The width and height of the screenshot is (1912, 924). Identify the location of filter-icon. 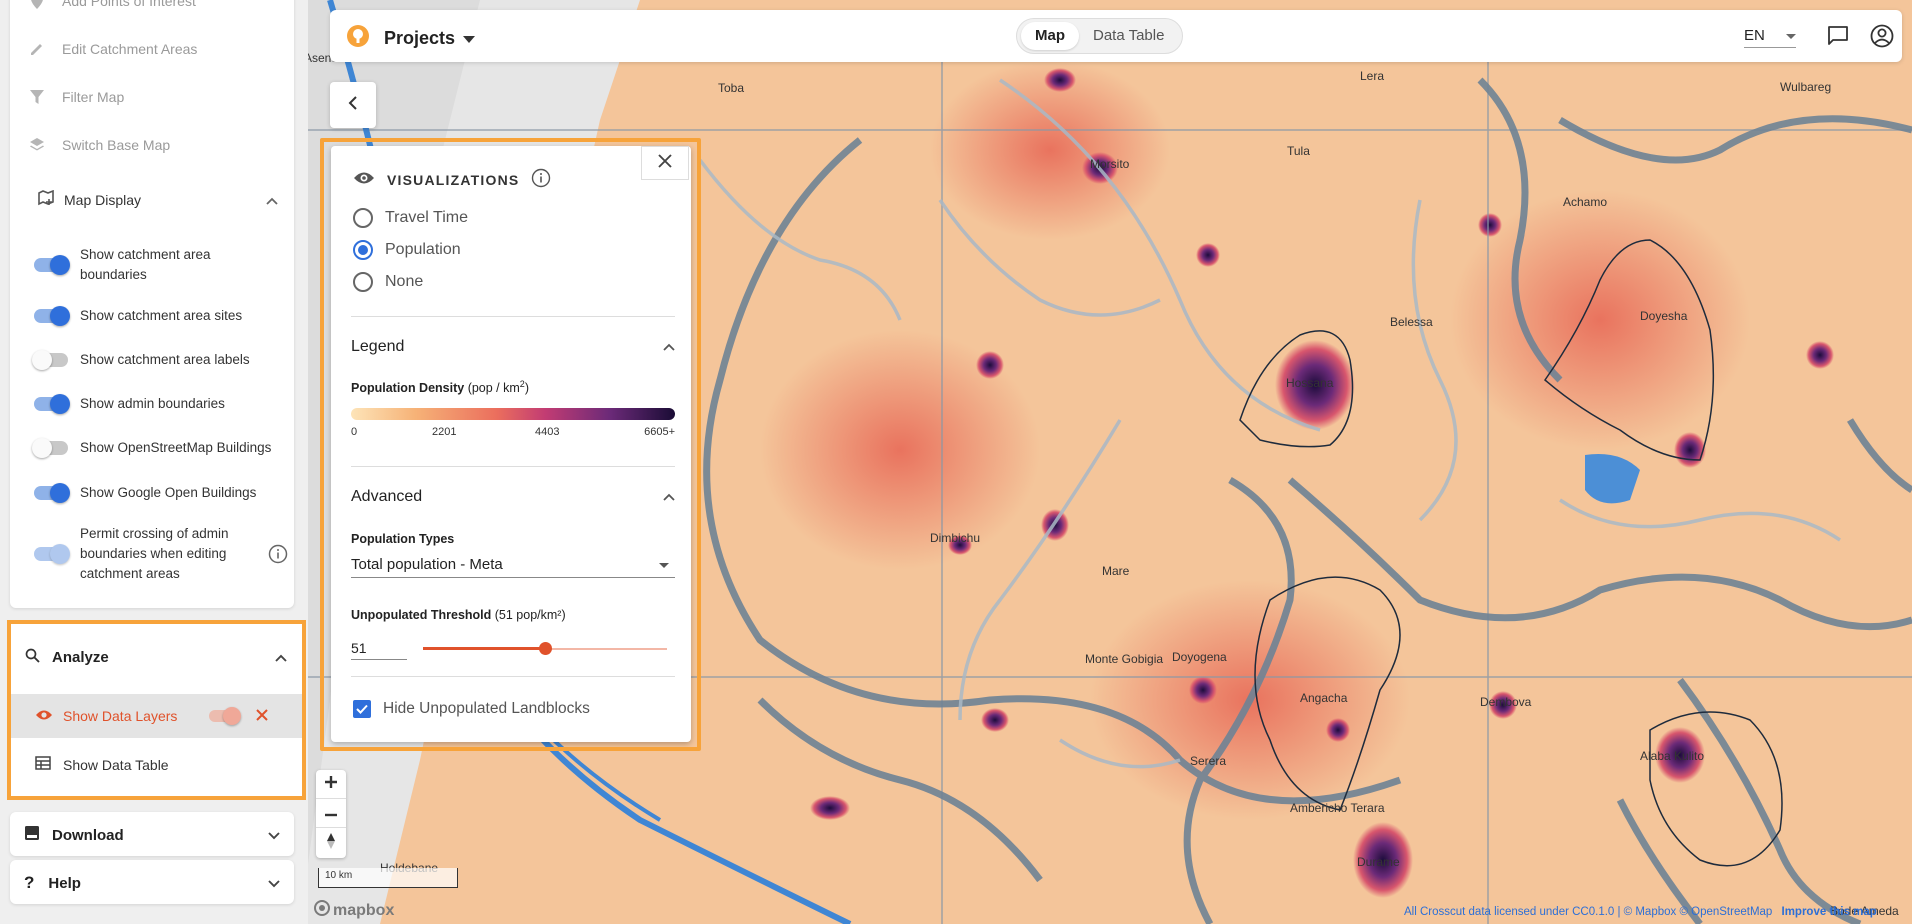
(37, 97).